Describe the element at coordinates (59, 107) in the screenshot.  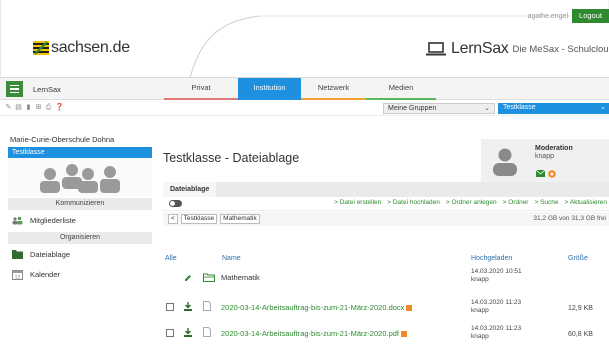
I see `help-icon: ❓` at that location.